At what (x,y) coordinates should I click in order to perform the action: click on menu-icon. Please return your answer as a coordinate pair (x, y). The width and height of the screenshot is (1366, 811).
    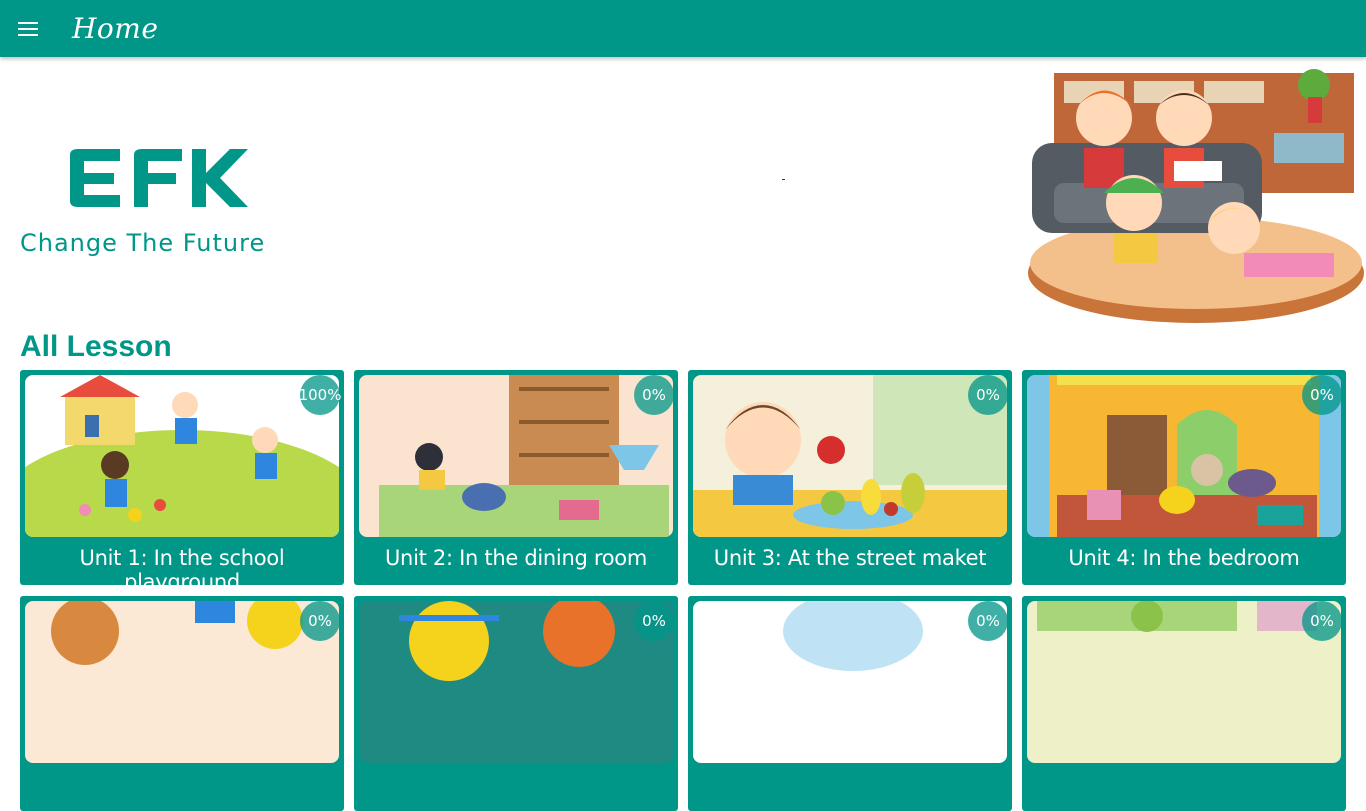
    Looking at the image, I should click on (28, 28).